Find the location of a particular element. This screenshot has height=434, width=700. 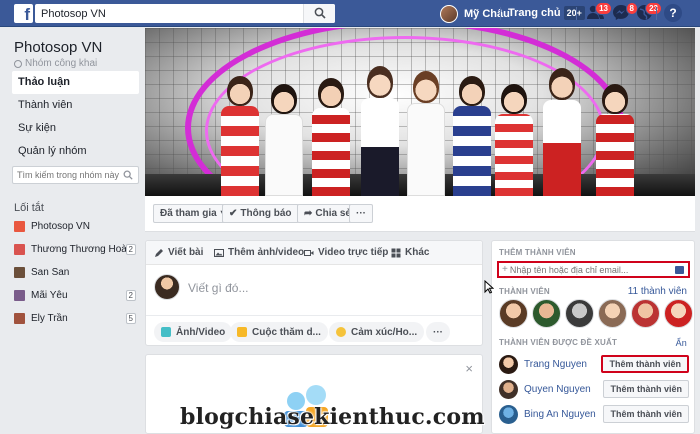

top-navigation-bar: f Mỹ Châu Trang chủ20+ 13 8 23 ? is located at coordinates (350, 13).